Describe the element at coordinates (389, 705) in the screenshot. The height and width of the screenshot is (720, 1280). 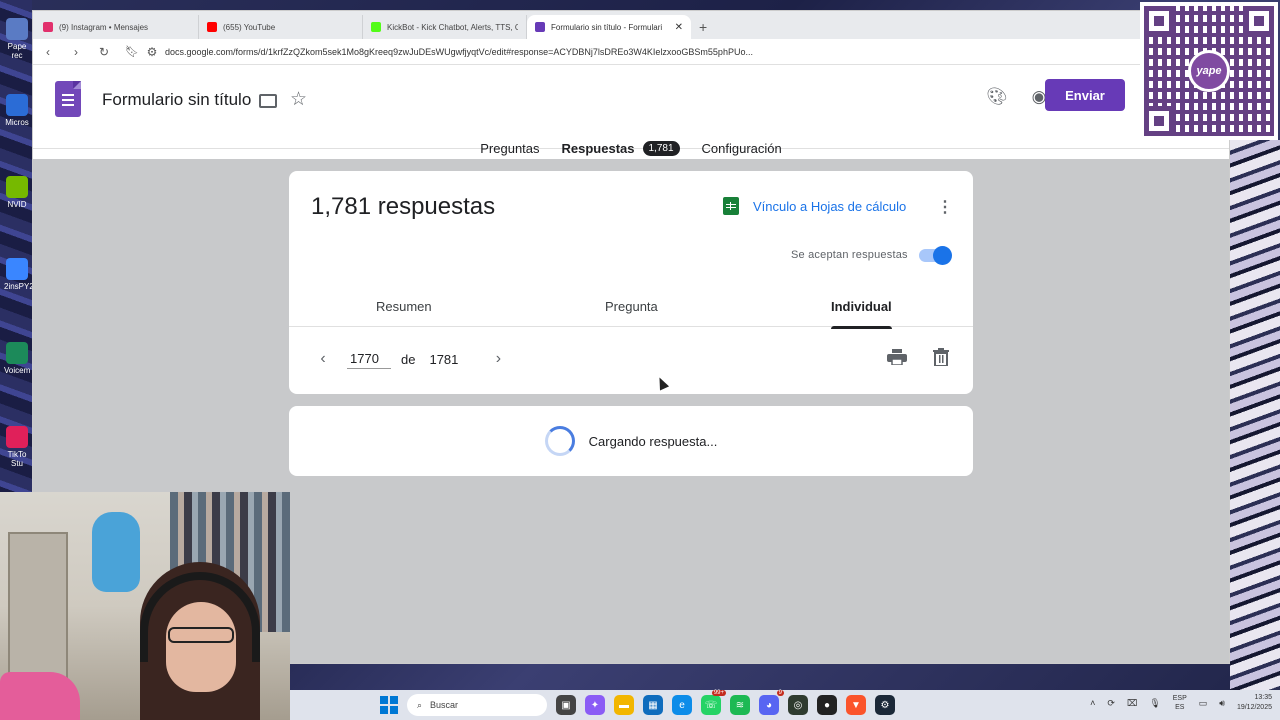
I see `windows-start-icon` at that location.